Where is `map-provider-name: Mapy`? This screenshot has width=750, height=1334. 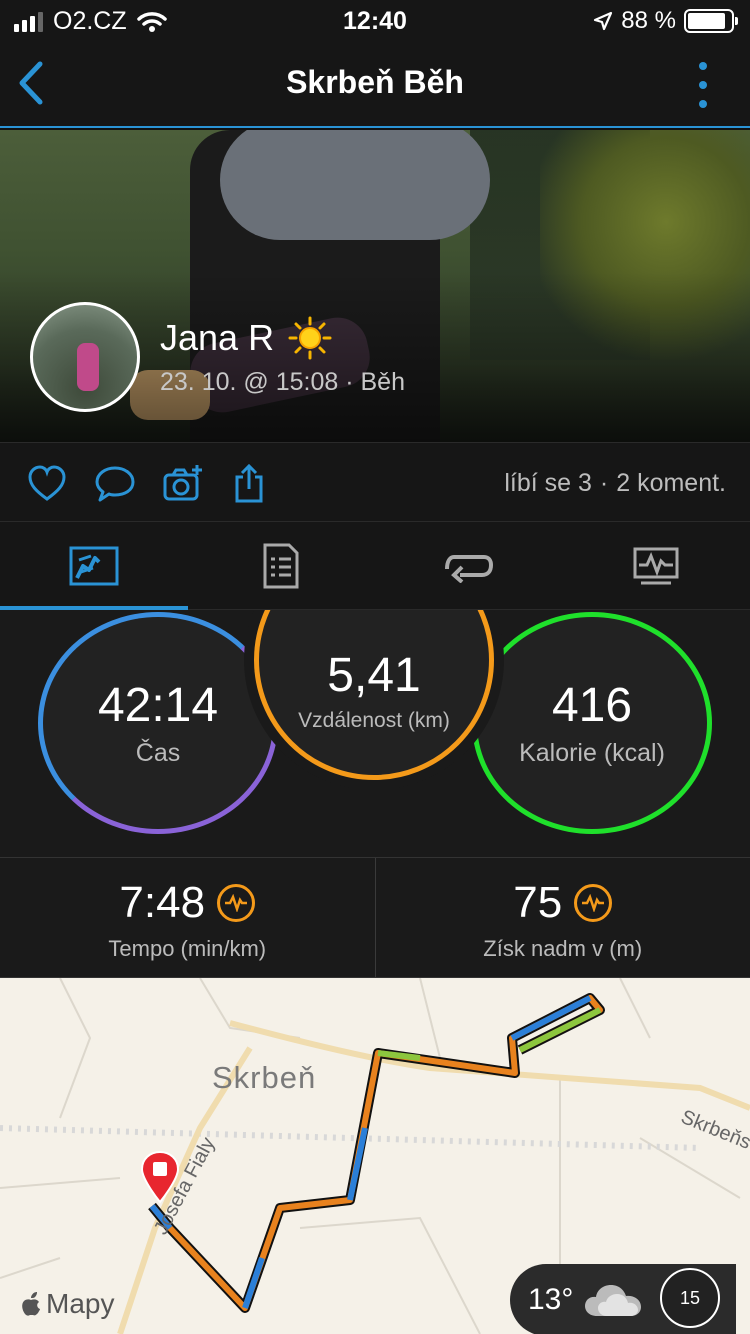 map-provider-name: Mapy is located at coordinates (80, 1303).